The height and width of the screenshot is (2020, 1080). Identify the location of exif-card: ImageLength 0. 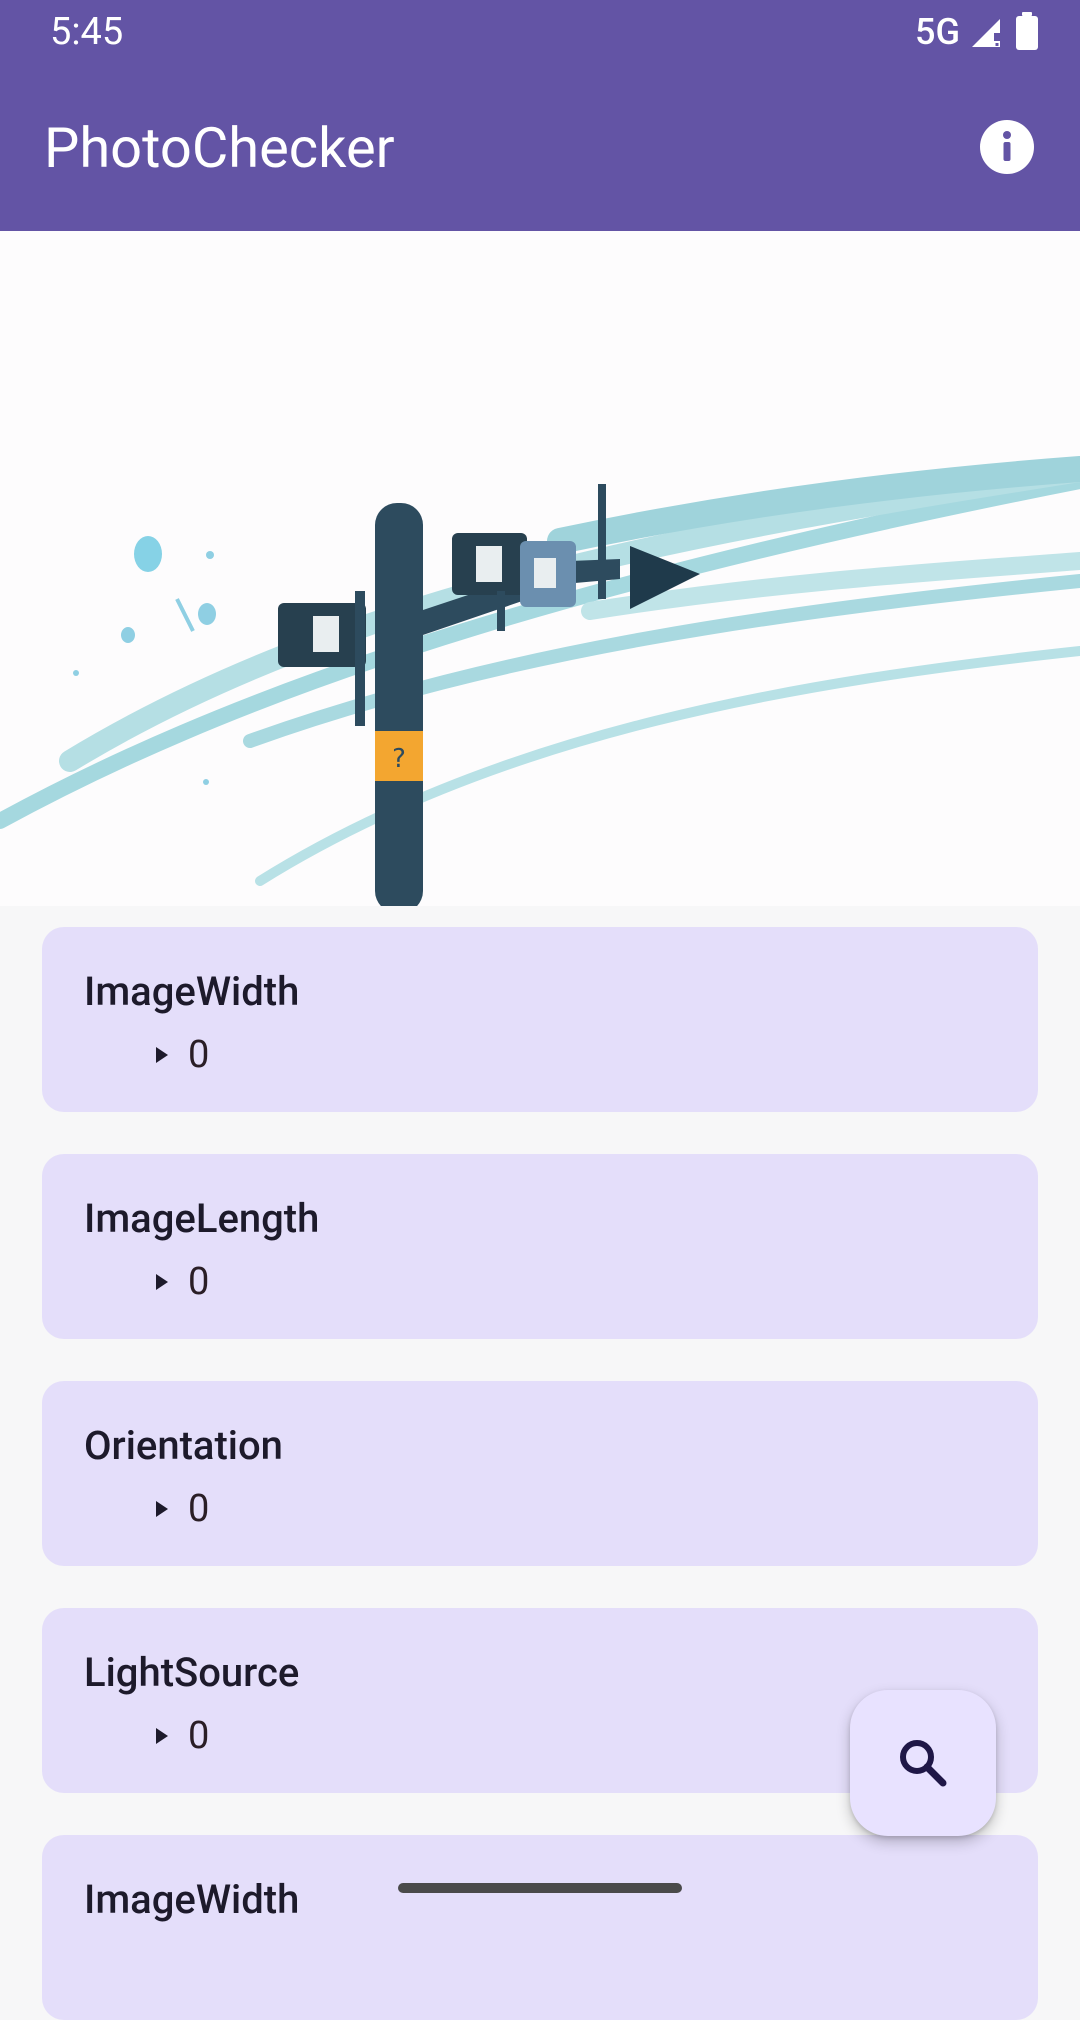
(540, 1246).